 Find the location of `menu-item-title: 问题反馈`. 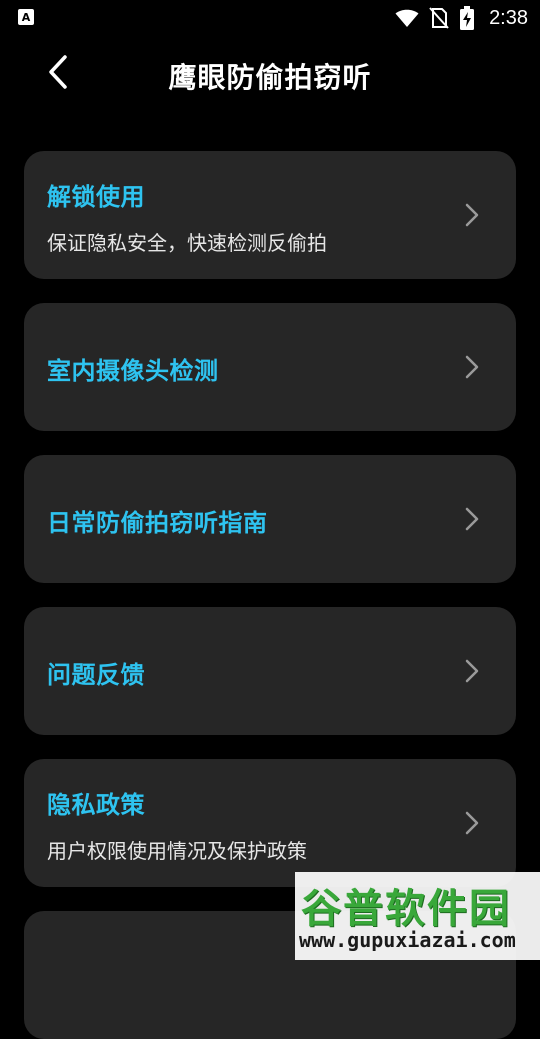

menu-item-title: 问题反馈 is located at coordinates (96, 675).